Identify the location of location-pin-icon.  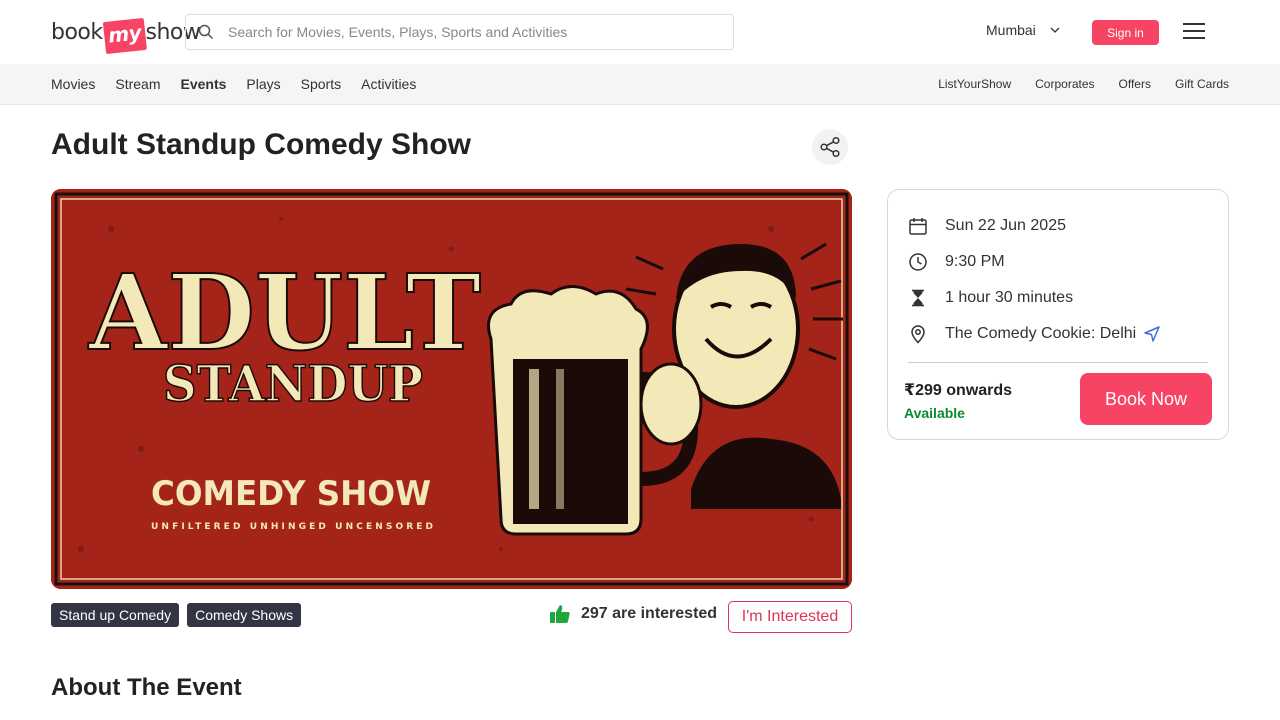
(918, 334).